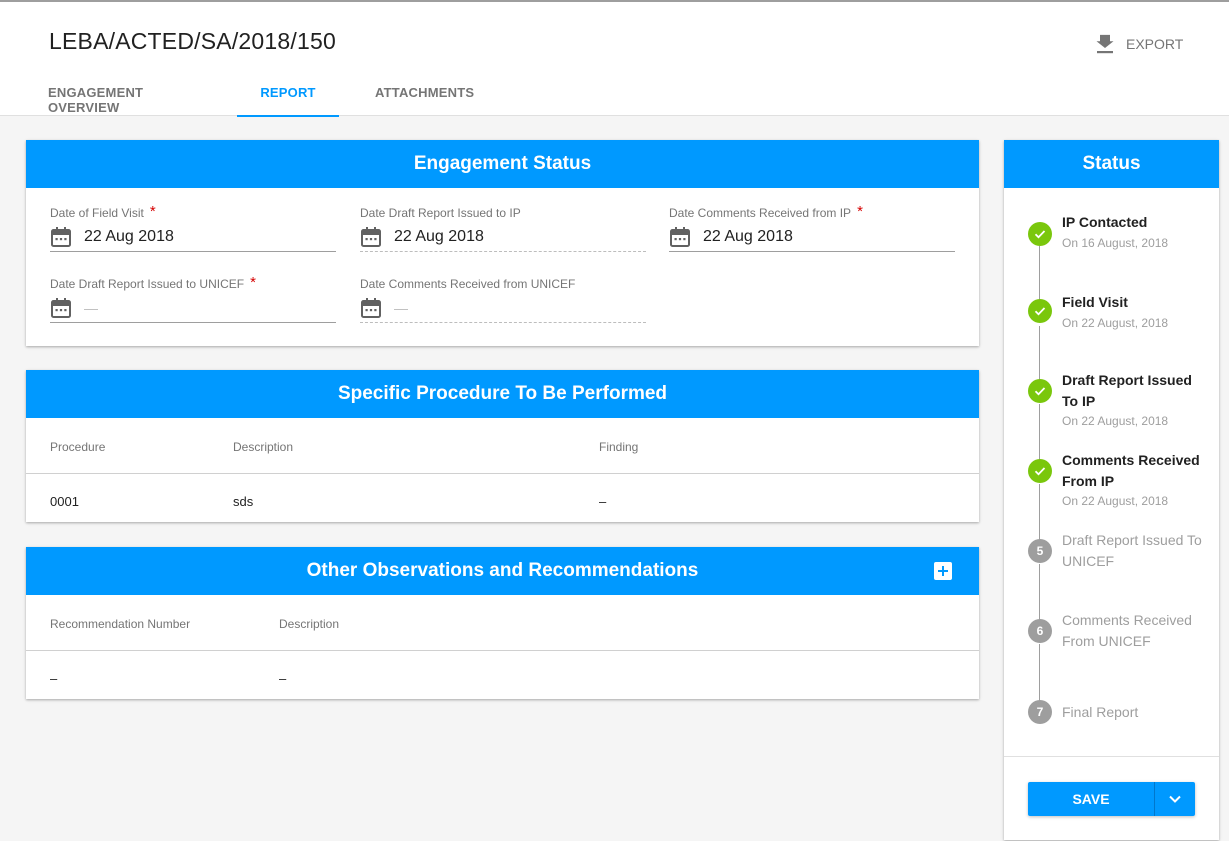 The width and height of the screenshot is (1229, 841). I want to click on status-footer: SAVE, so click(1111, 798).